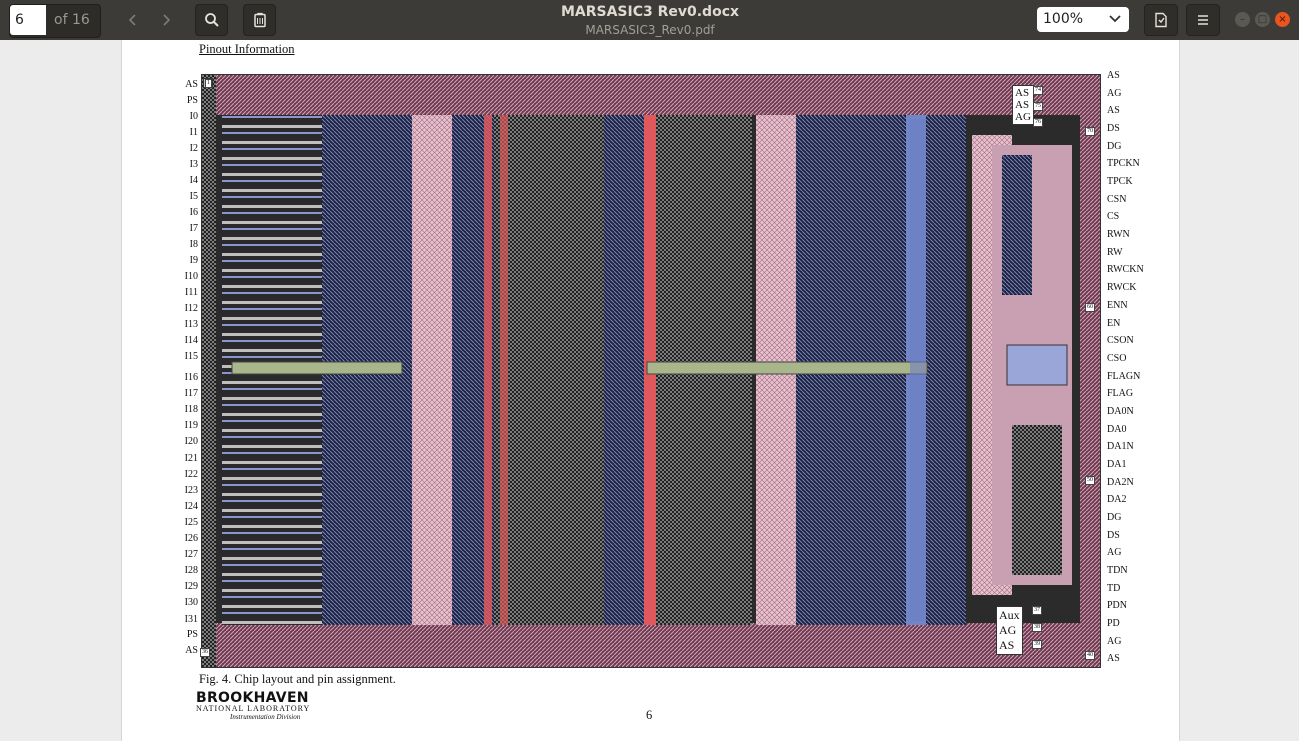 This screenshot has height=741, width=1299. What do you see at coordinates (191, 394) in the screenshot?
I see `left-pin-label: I17` at bounding box center [191, 394].